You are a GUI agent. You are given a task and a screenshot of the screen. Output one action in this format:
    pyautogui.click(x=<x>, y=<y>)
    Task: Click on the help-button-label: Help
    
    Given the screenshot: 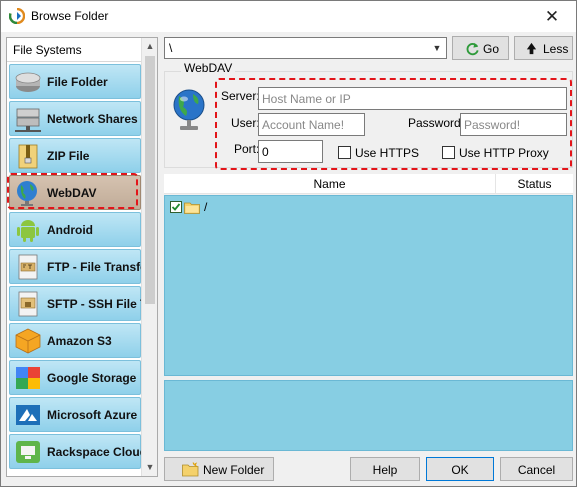 What is the action you would take?
    pyautogui.click(x=385, y=470)
    